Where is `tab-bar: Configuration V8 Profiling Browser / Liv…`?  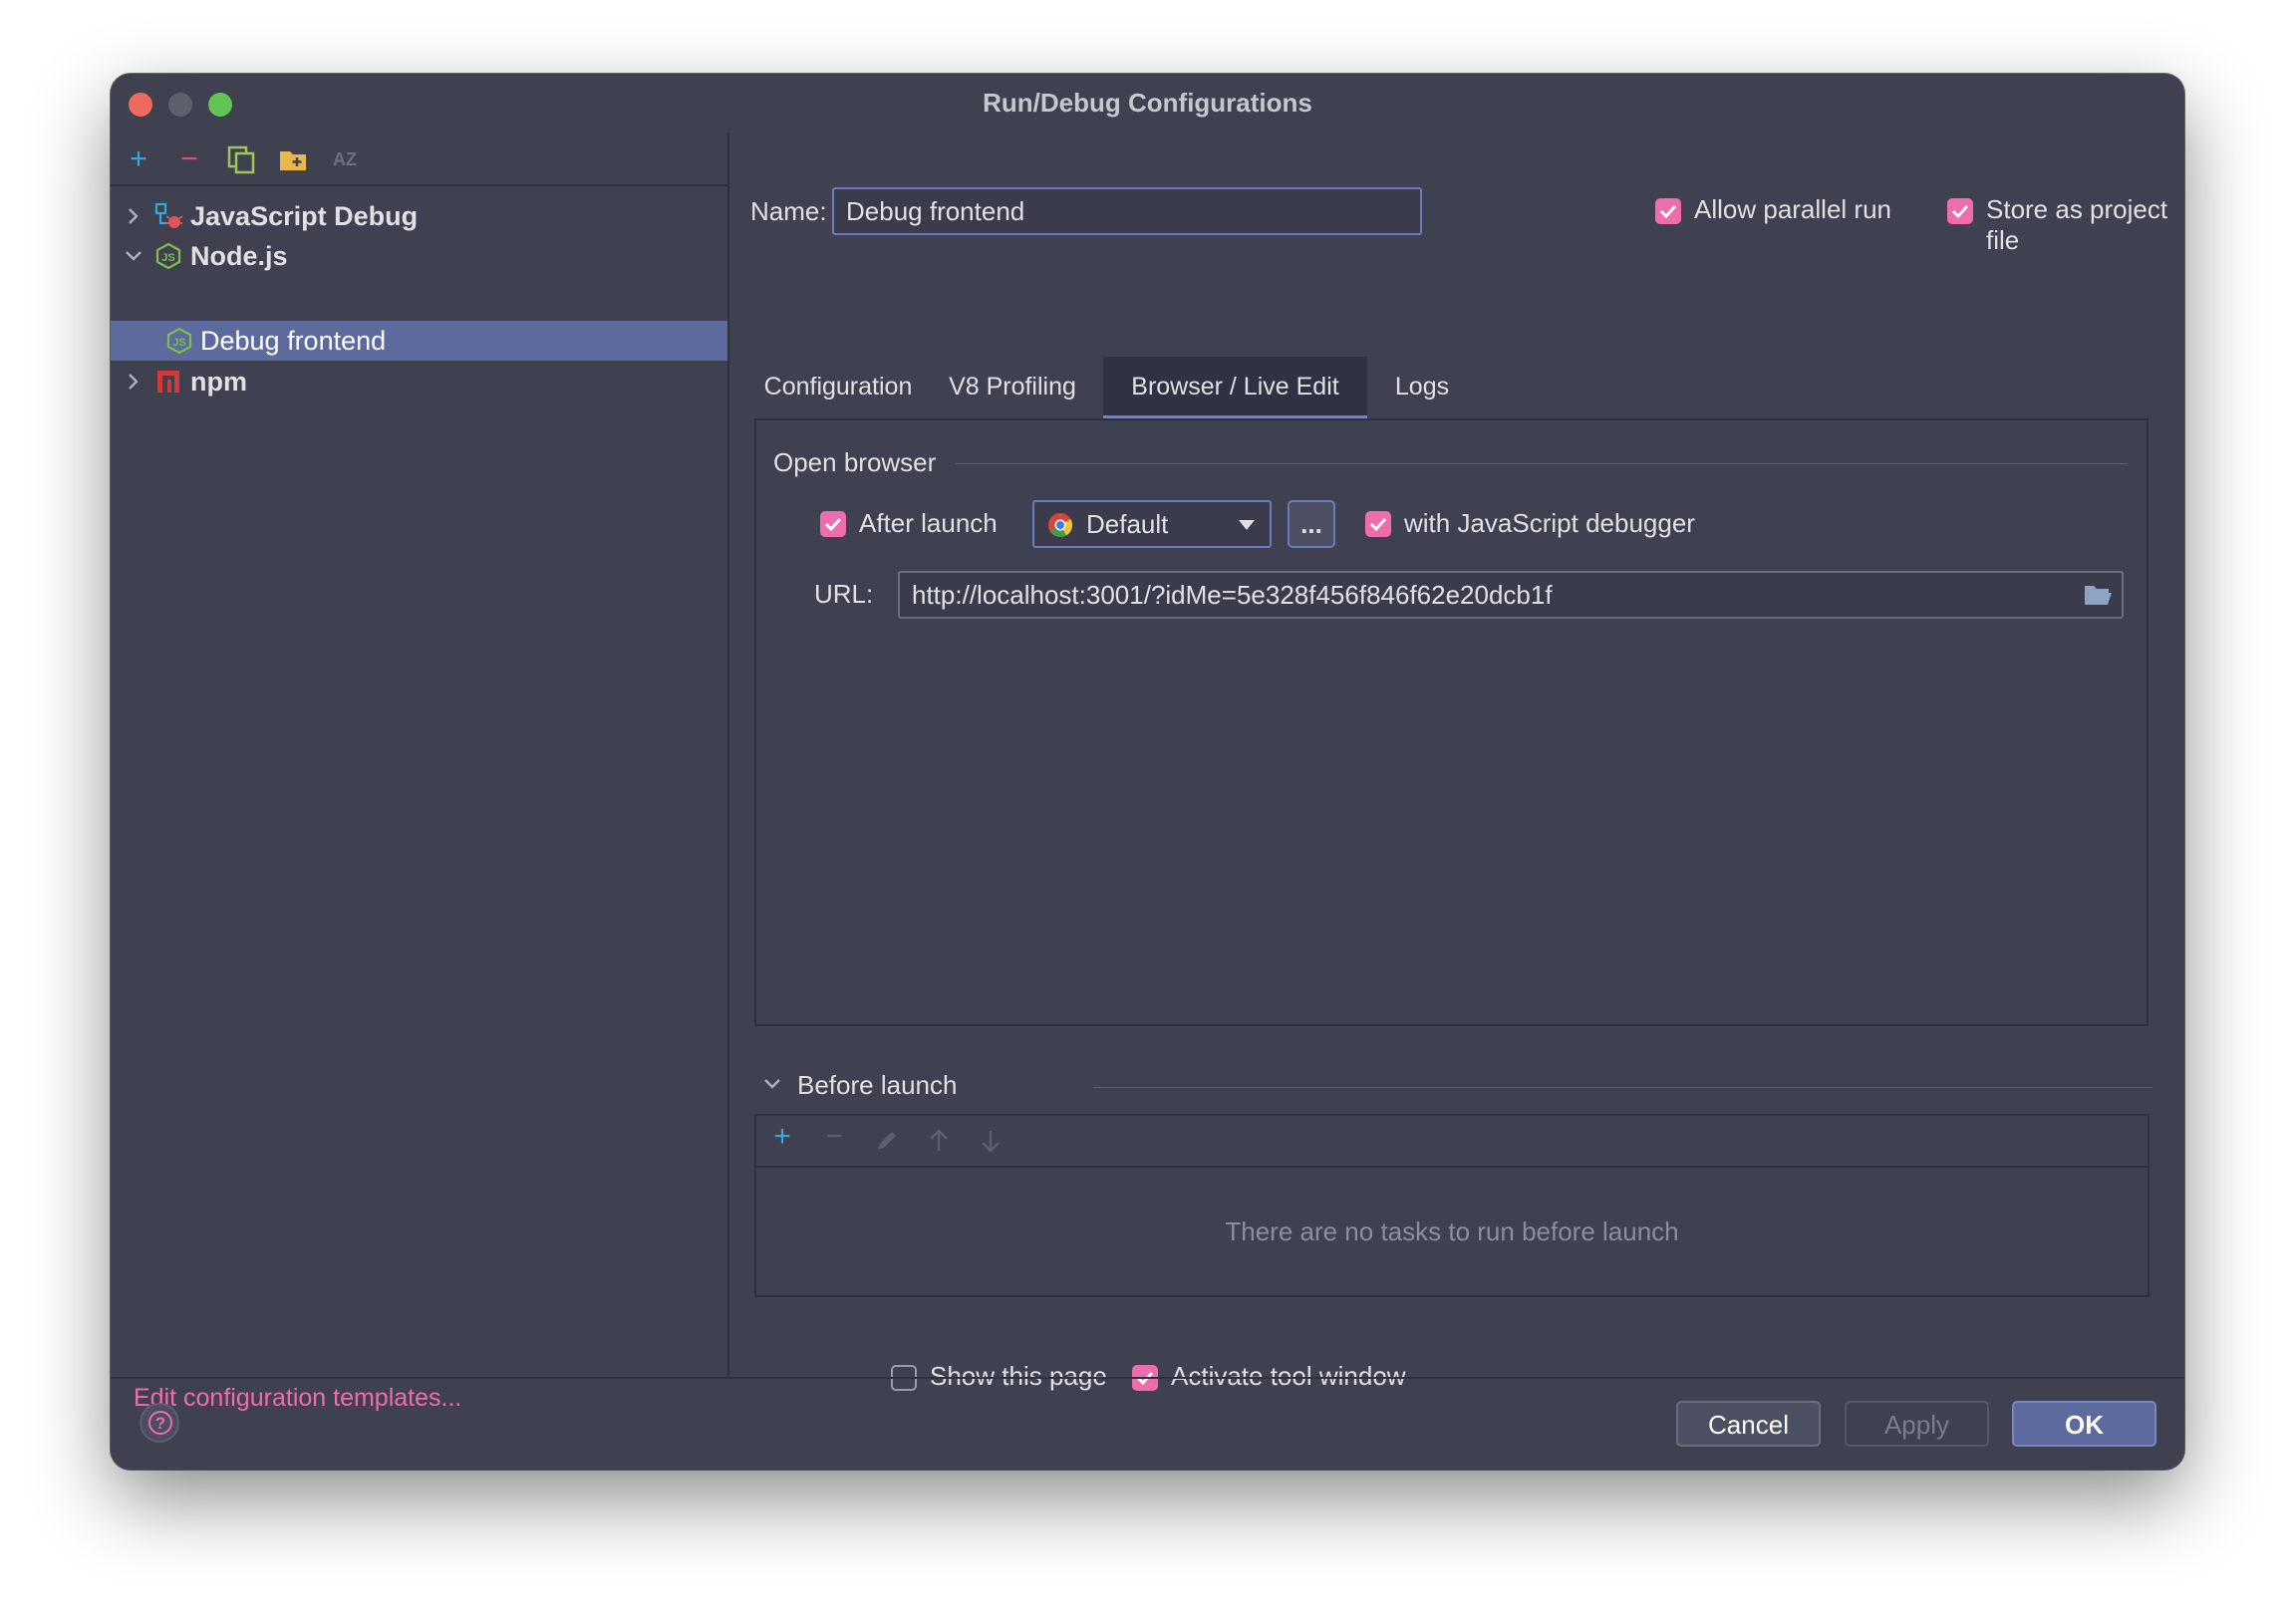 tab-bar: Configuration V8 Profiling Browser / Liv… is located at coordinates (1453, 387).